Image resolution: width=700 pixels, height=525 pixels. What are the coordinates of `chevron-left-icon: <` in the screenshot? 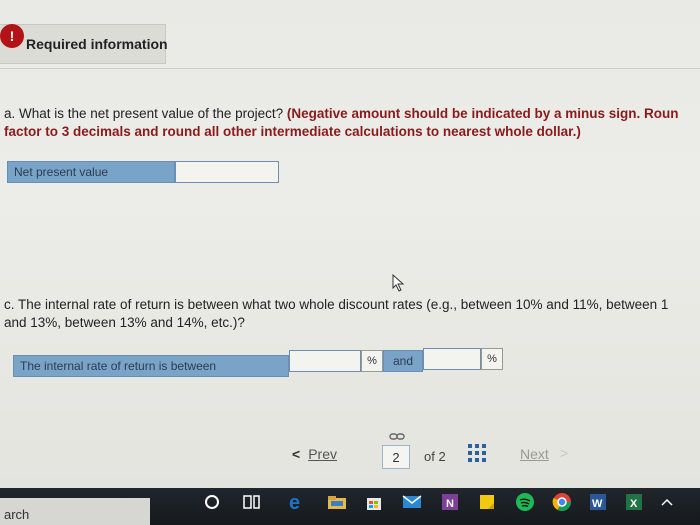 It's located at (296, 454).